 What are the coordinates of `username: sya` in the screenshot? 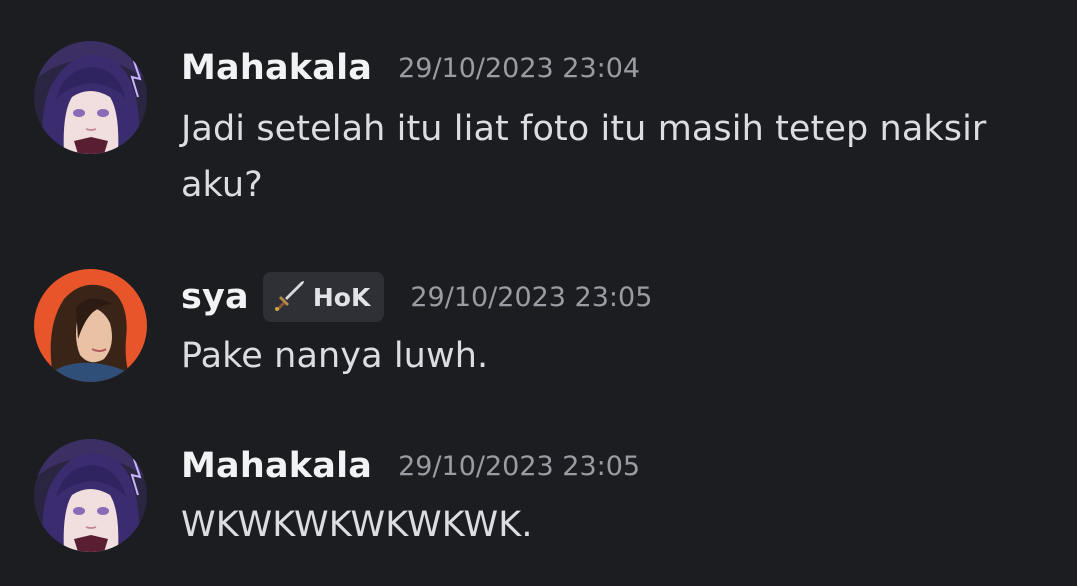 It's located at (215, 297).